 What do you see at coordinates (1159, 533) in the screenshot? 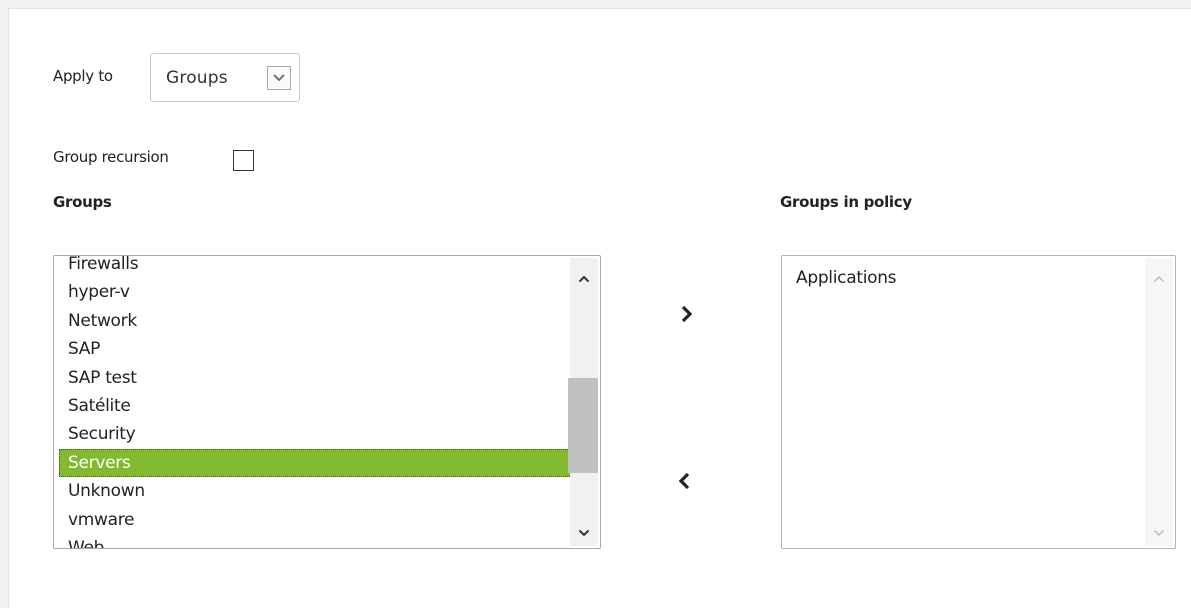
I see `policy-scroll-down-button` at bounding box center [1159, 533].